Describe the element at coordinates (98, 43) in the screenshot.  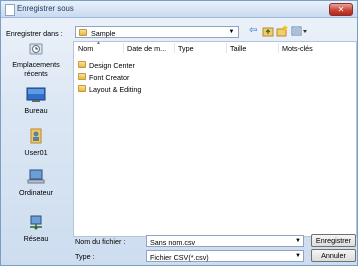
I see `sort-ascending-icon: ▲` at that location.